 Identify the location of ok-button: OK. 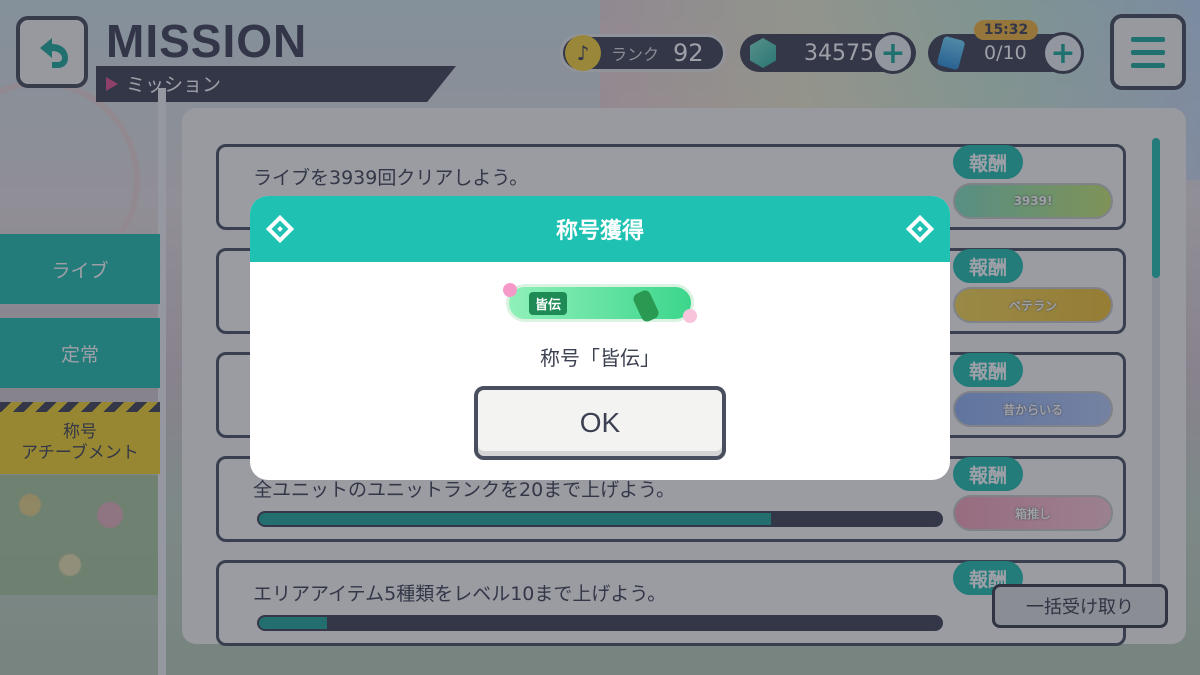
(600, 423).